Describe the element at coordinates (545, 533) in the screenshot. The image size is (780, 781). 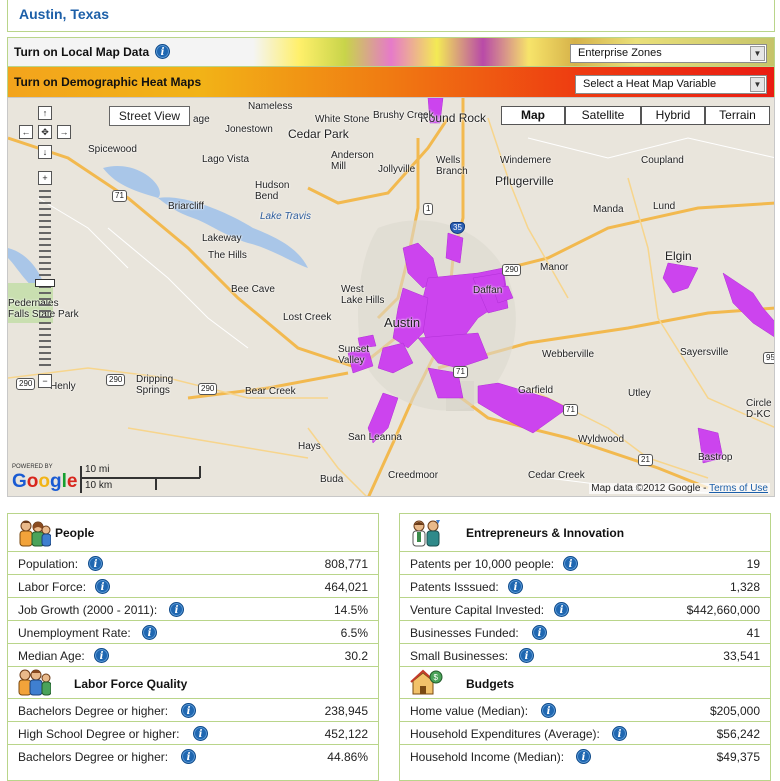
I see `entrepreneurs-title: Entrepreneurs & Innovation` at that location.